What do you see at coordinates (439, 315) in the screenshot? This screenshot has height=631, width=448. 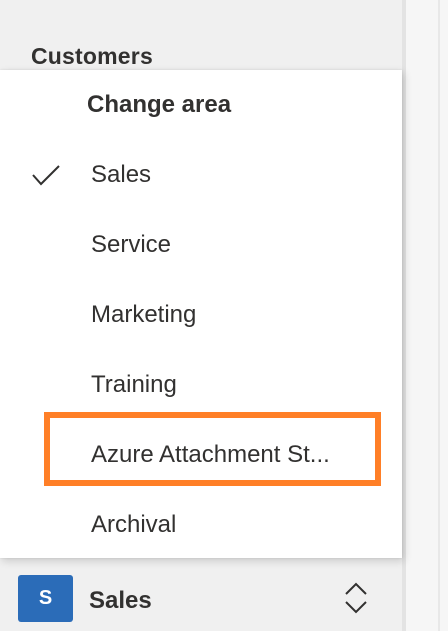 I see `main-content-border` at bounding box center [439, 315].